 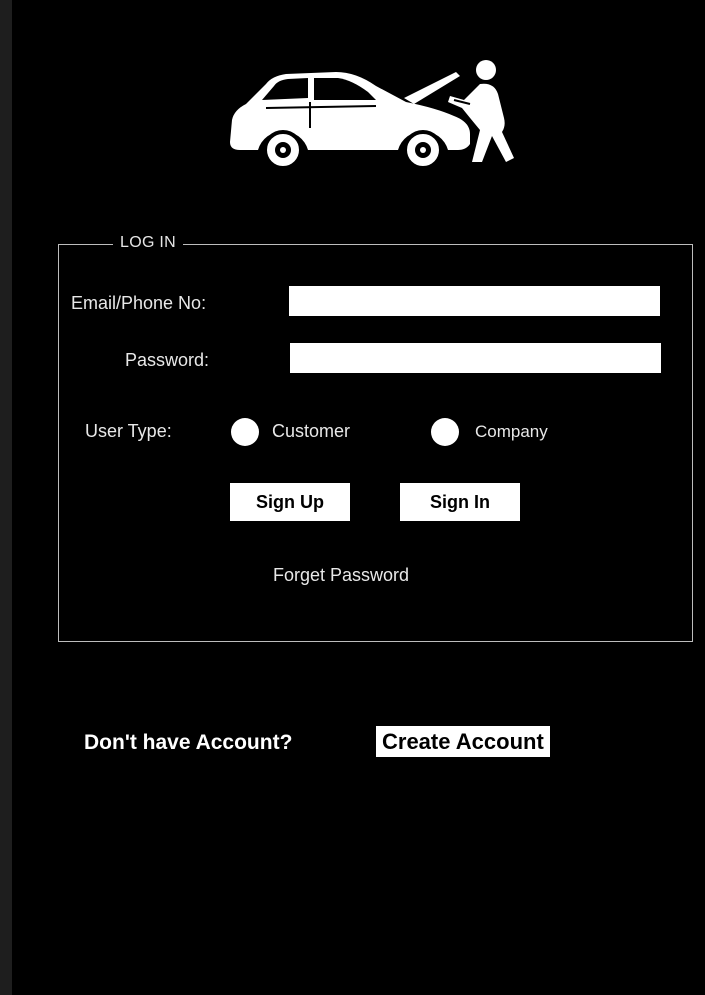 What do you see at coordinates (445, 432) in the screenshot?
I see `radio-company` at bounding box center [445, 432].